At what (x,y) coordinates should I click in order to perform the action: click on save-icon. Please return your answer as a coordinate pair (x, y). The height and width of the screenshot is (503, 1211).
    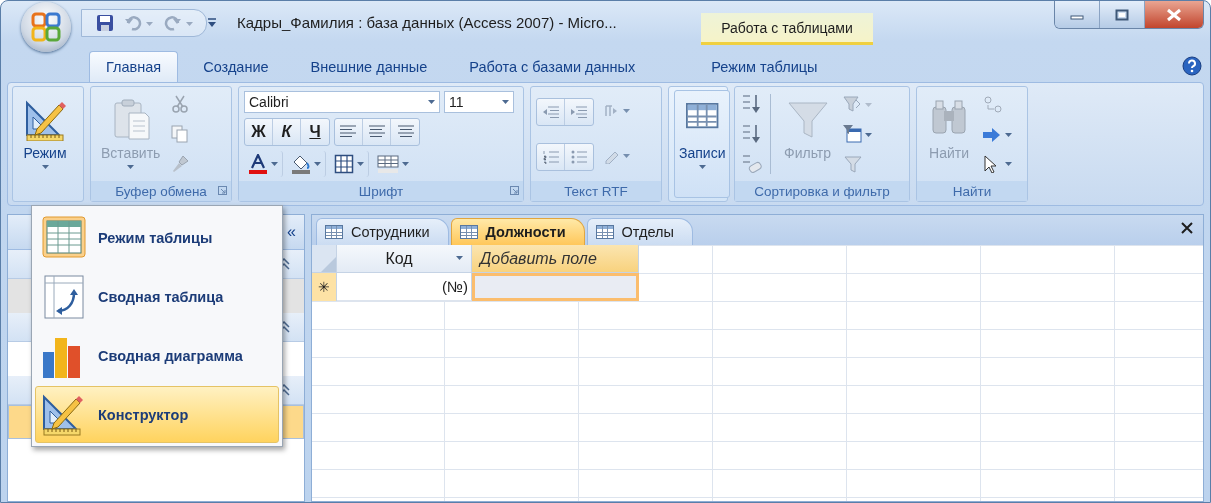
    Looking at the image, I should click on (105, 22).